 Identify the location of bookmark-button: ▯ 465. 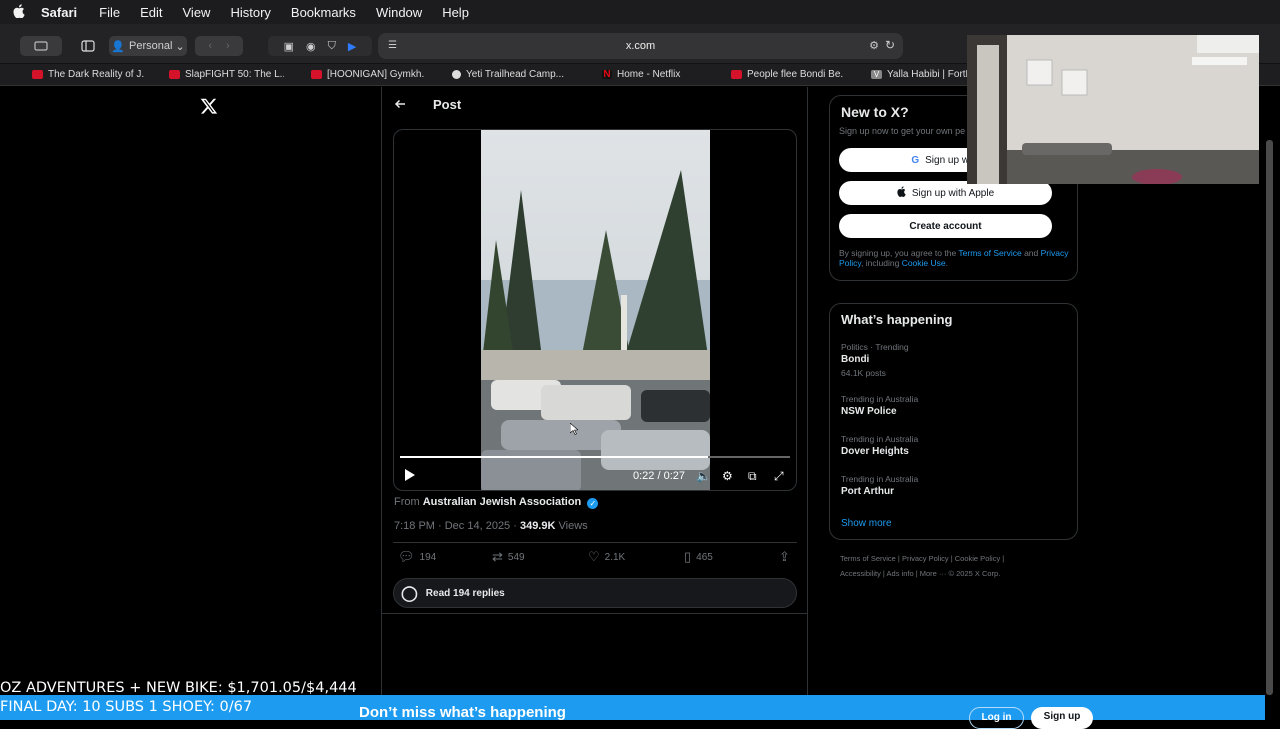
(698, 557).